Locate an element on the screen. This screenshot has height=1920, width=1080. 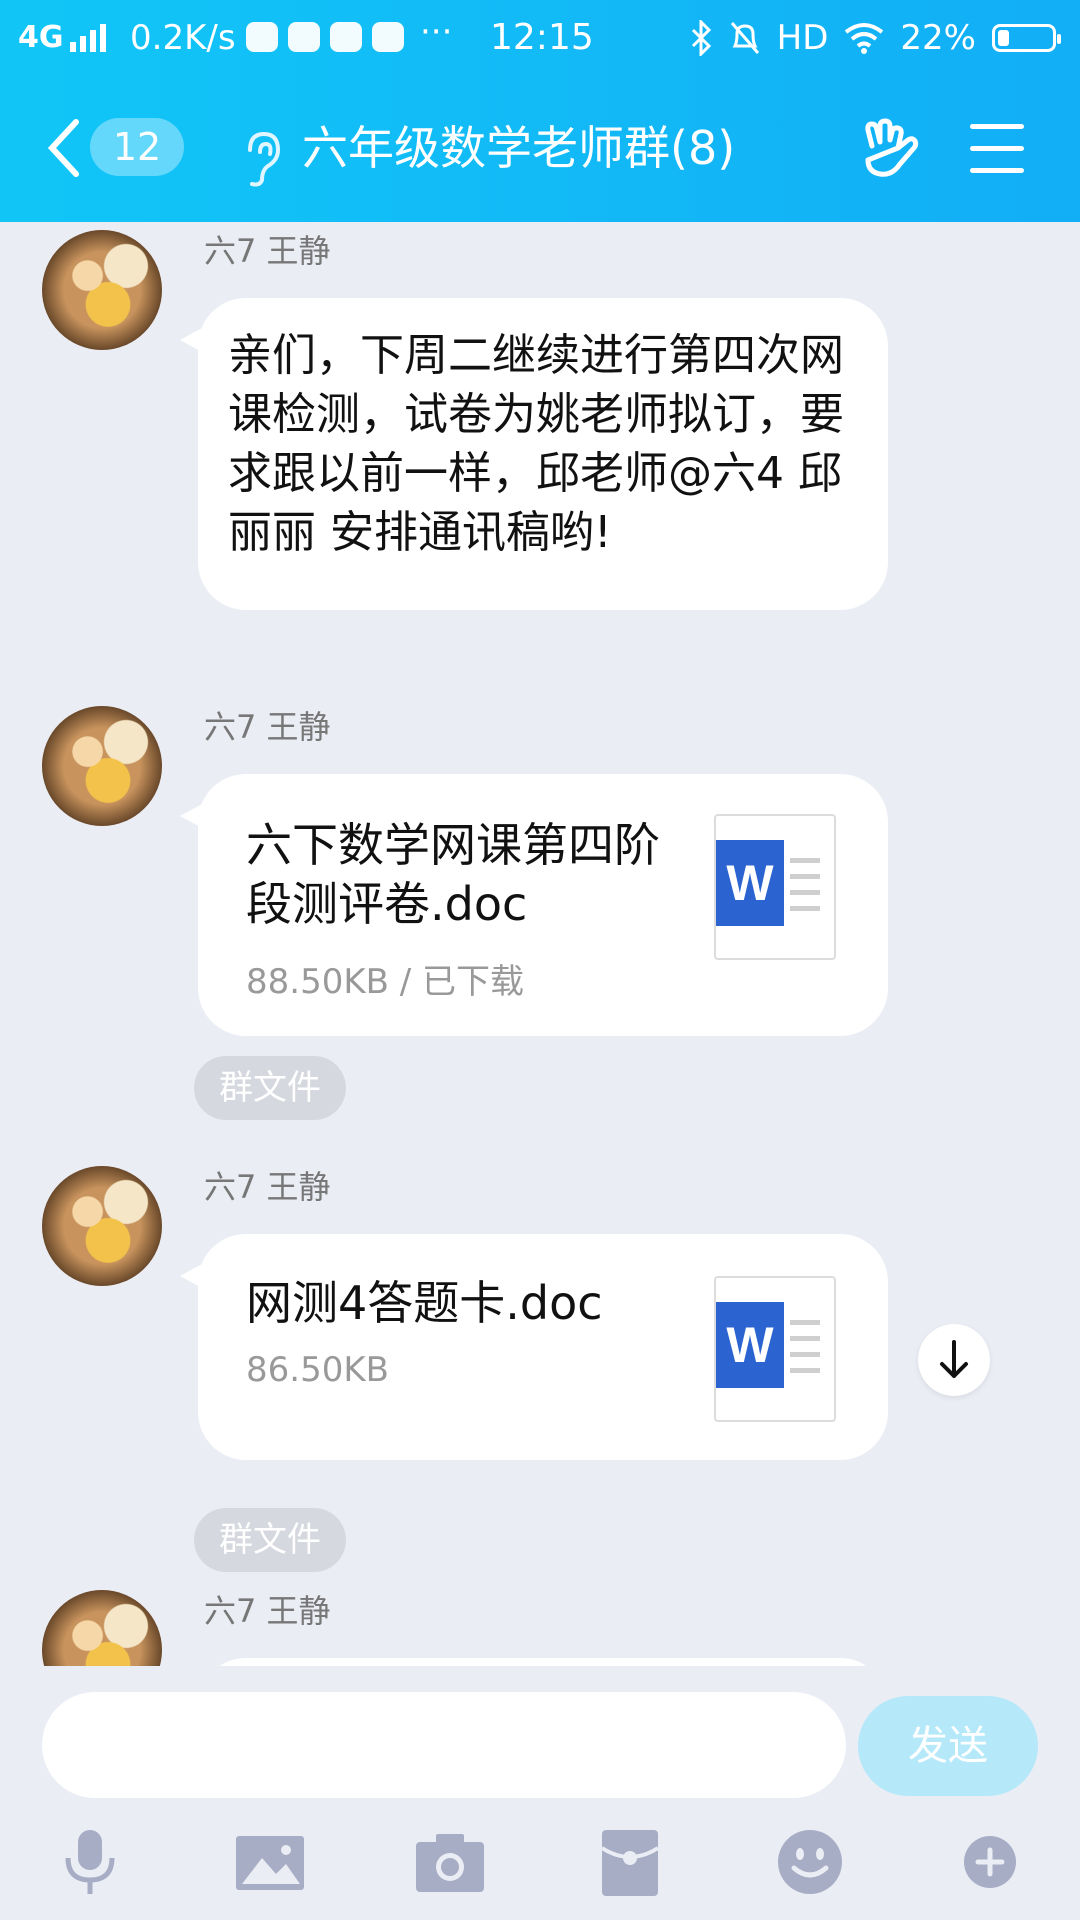
scroll-to-bottom-button is located at coordinates (954, 1360).